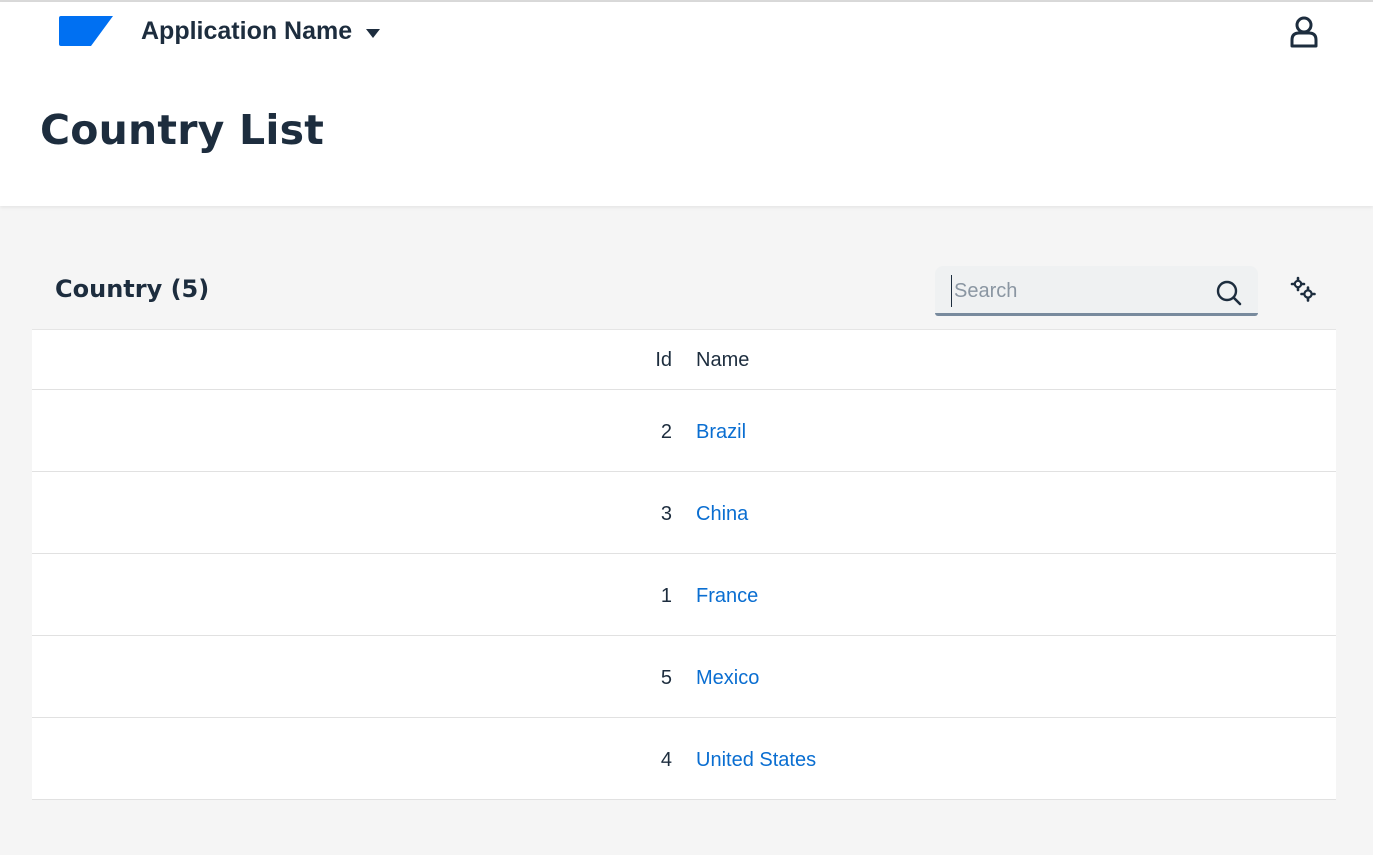 This screenshot has height=855, width=1373. I want to click on cell-id: 1, so click(666, 596).